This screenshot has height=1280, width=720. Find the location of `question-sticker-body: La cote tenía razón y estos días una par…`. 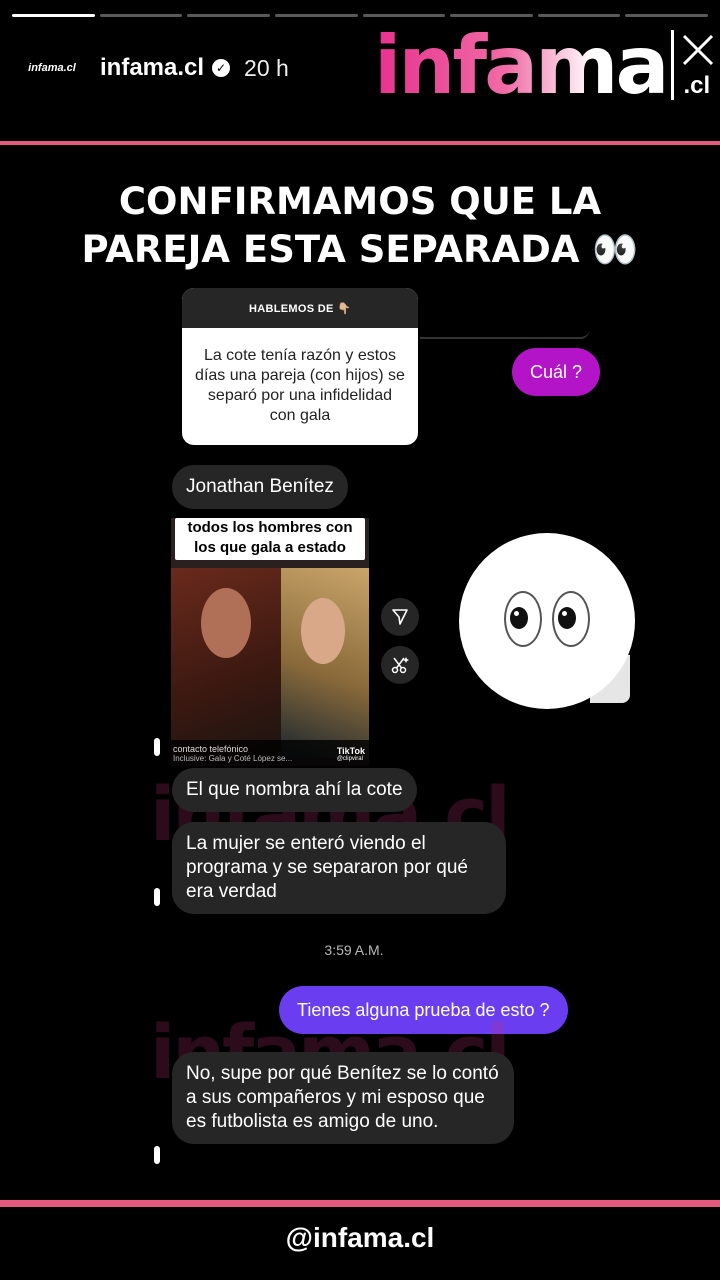

question-sticker-body: La cote tenía razón y estos días una par… is located at coordinates (300, 385).